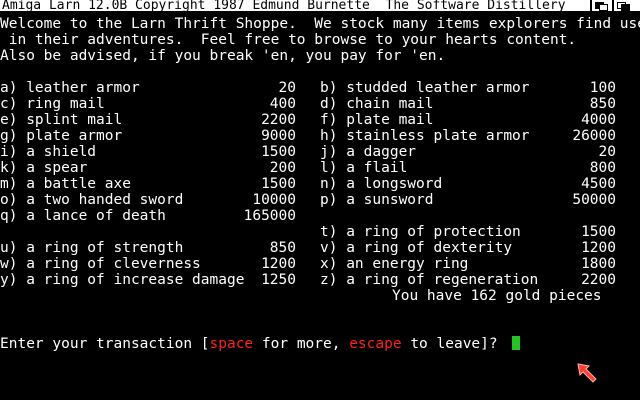  I want to click on shop-item: l) a flail 800, so click(320, 168).